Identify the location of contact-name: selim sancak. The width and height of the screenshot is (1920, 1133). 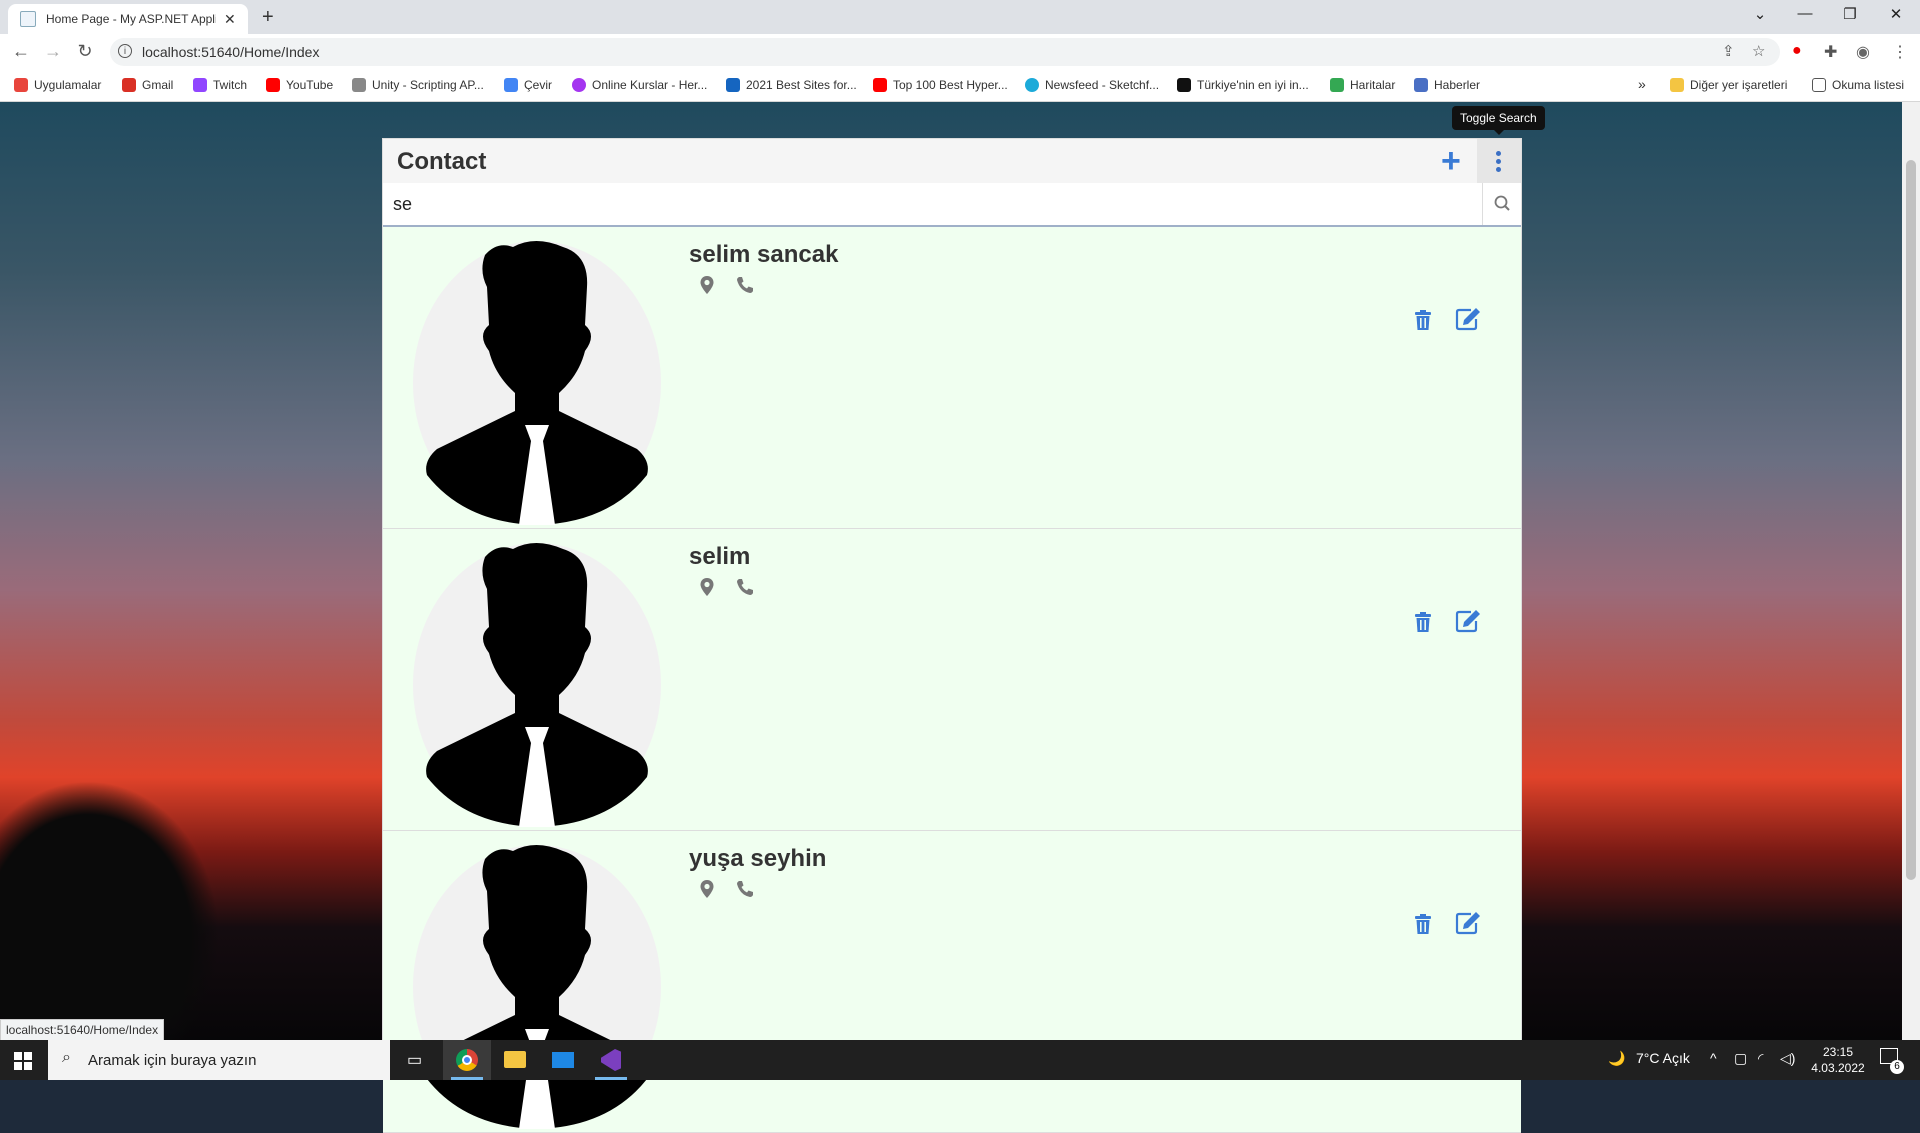
(764, 254).